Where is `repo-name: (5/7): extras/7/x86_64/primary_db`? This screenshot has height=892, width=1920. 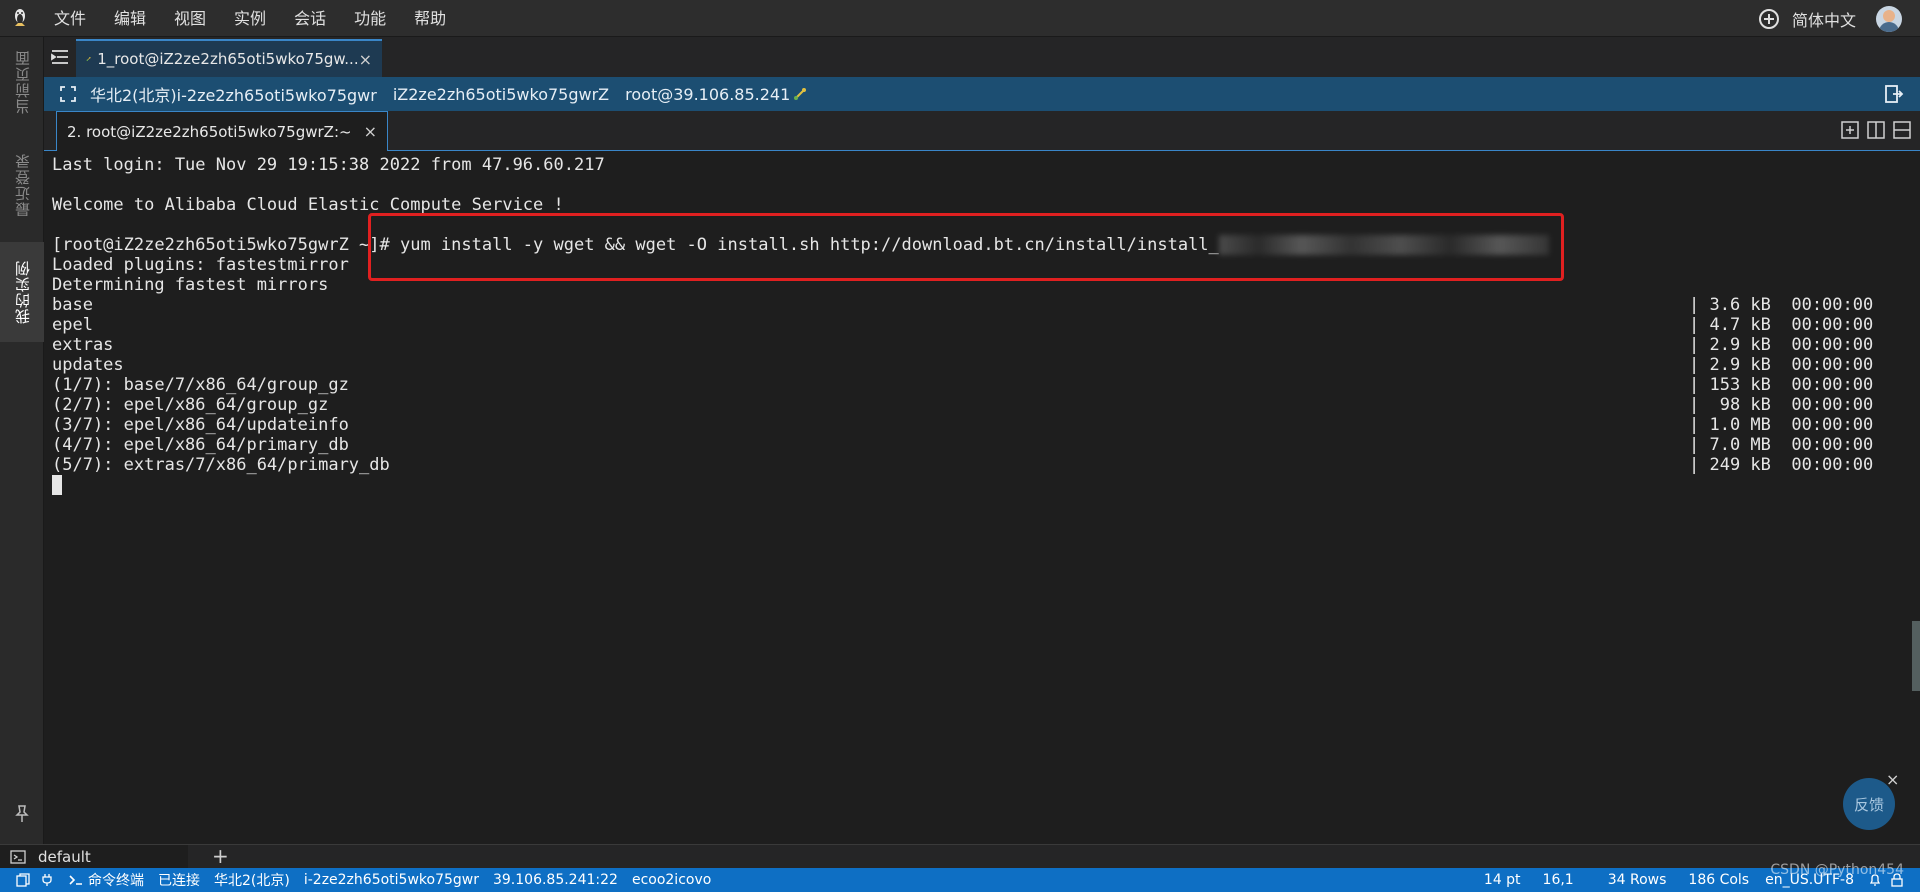
repo-name: (5/7): extras/7/x86_64/primary_db is located at coordinates (221, 465).